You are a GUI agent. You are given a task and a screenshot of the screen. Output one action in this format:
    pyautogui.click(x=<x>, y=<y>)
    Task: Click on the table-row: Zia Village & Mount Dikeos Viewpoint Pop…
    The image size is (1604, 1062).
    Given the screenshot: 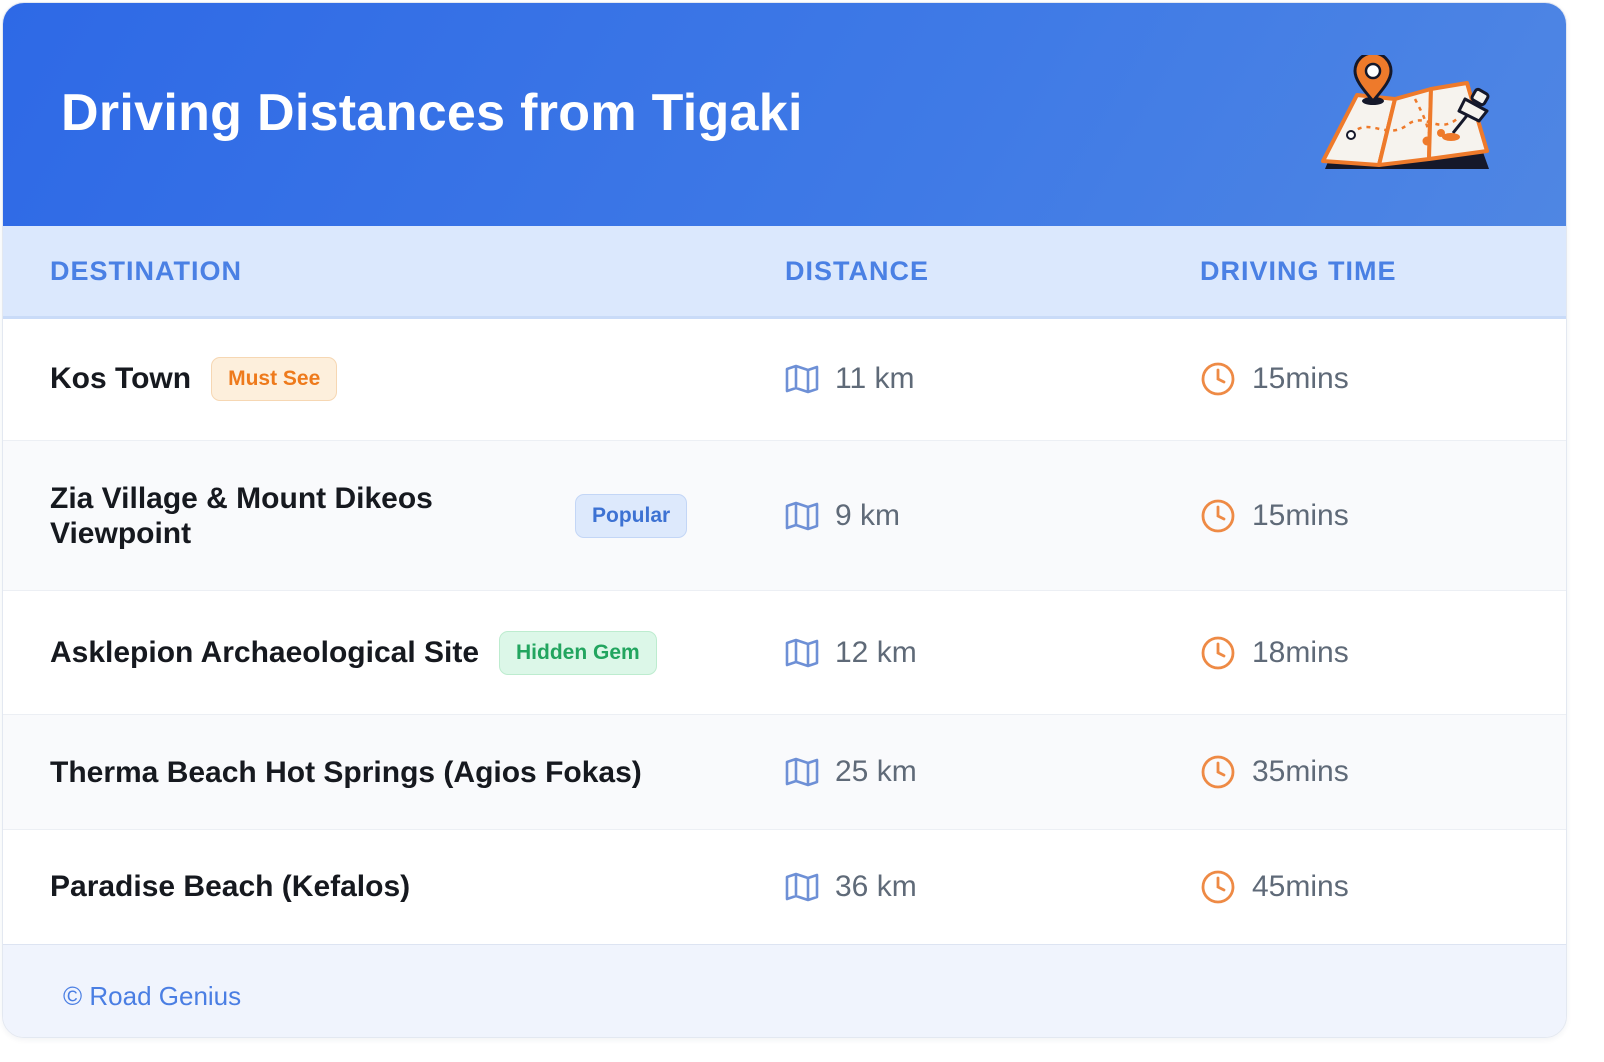 What is the action you would take?
    pyautogui.click(x=784, y=516)
    